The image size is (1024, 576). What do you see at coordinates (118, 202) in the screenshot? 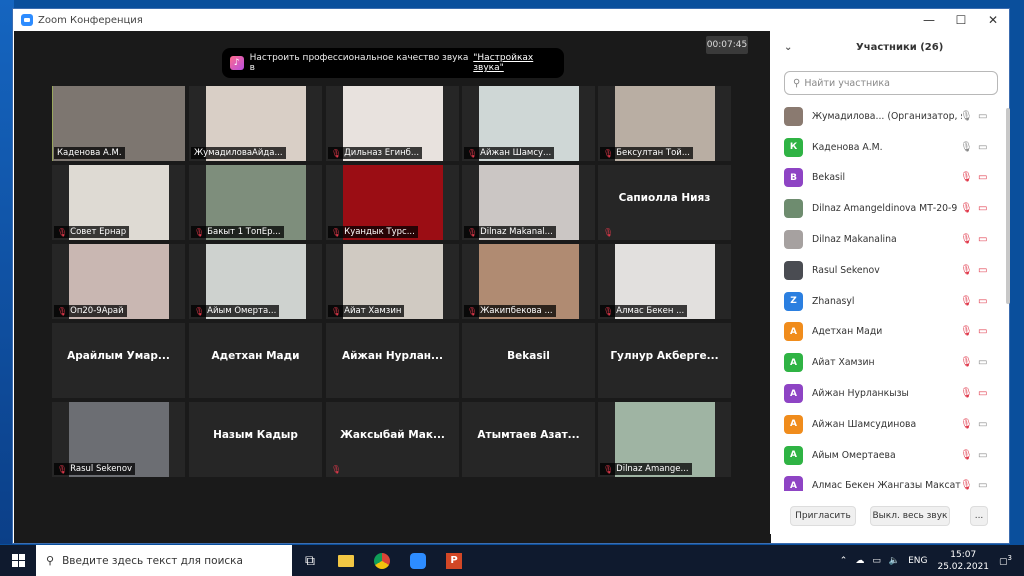
I see `video-tile: 🎙 Совет Ернар` at bounding box center [118, 202].